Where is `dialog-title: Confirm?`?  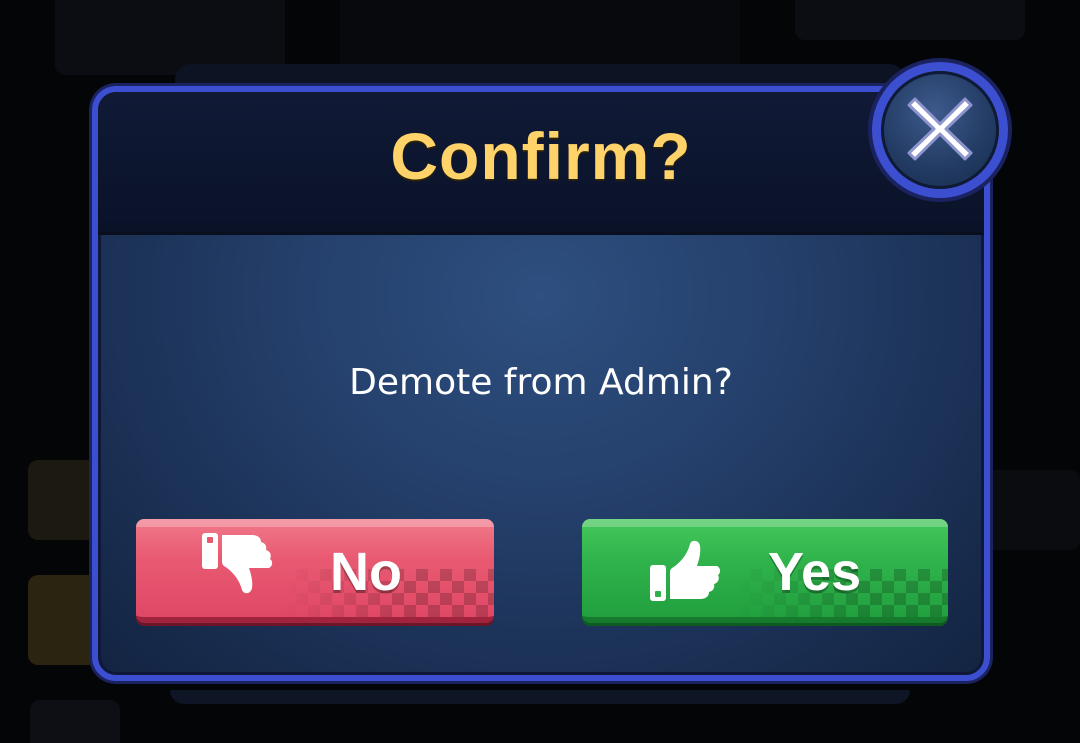
dialog-title: Confirm? is located at coordinates (541, 156).